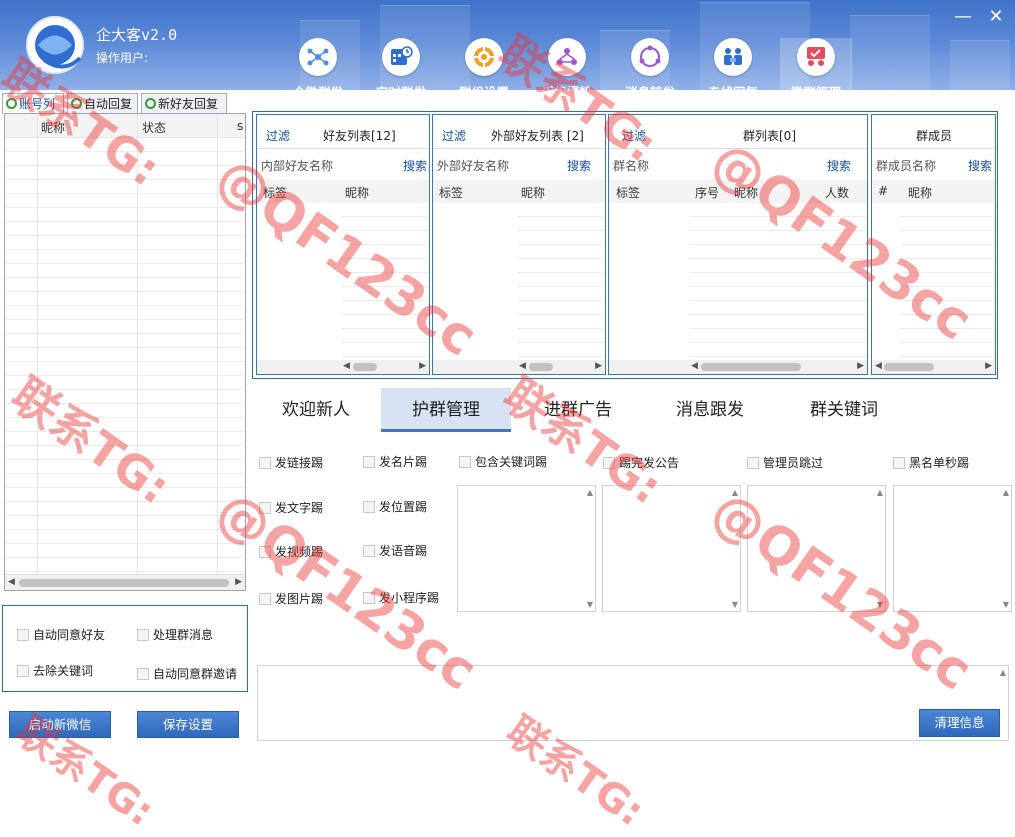 The width and height of the screenshot is (1015, 837). What do you see at coordinates (395, 506) in the screenshot?
I see `kick-location-checkbox: 发位置踢` at bounding box center [395, 506].